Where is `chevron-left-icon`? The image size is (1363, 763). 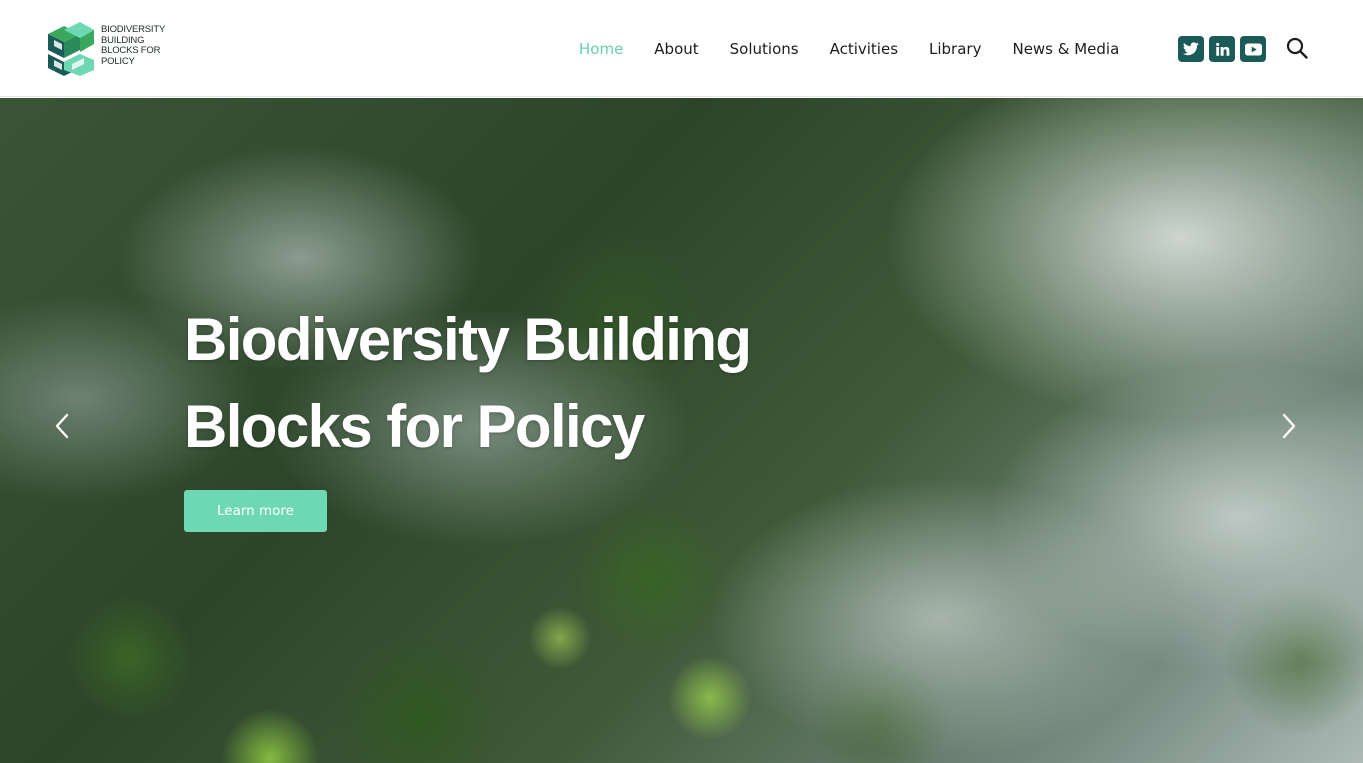
chevron-left-icon is located at coordinates (62, 426).